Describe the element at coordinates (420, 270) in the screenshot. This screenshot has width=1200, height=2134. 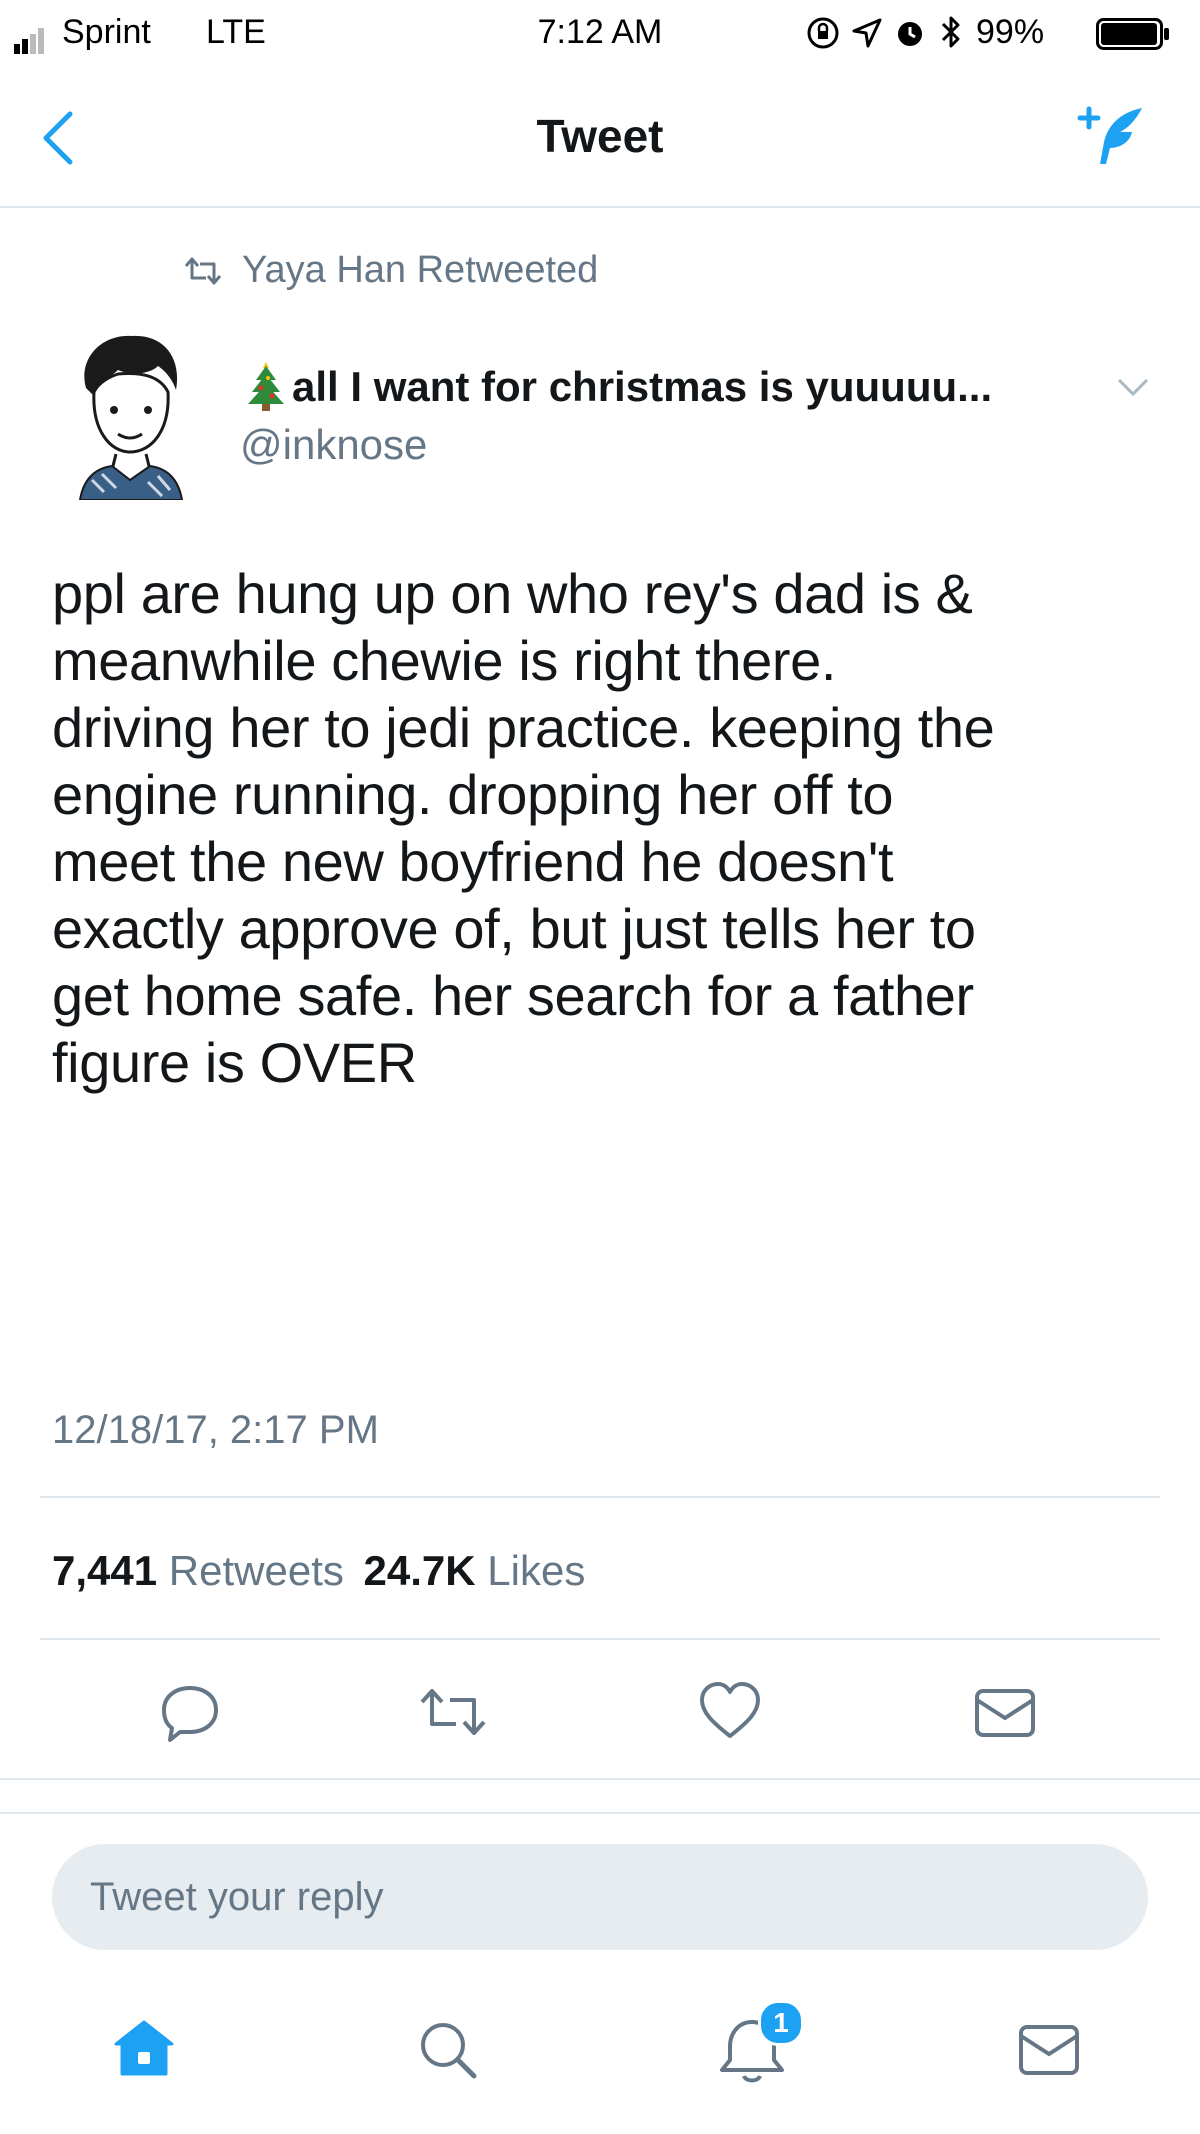
I see `retweet-context-text: Yaya Han Retweeted` at that location.